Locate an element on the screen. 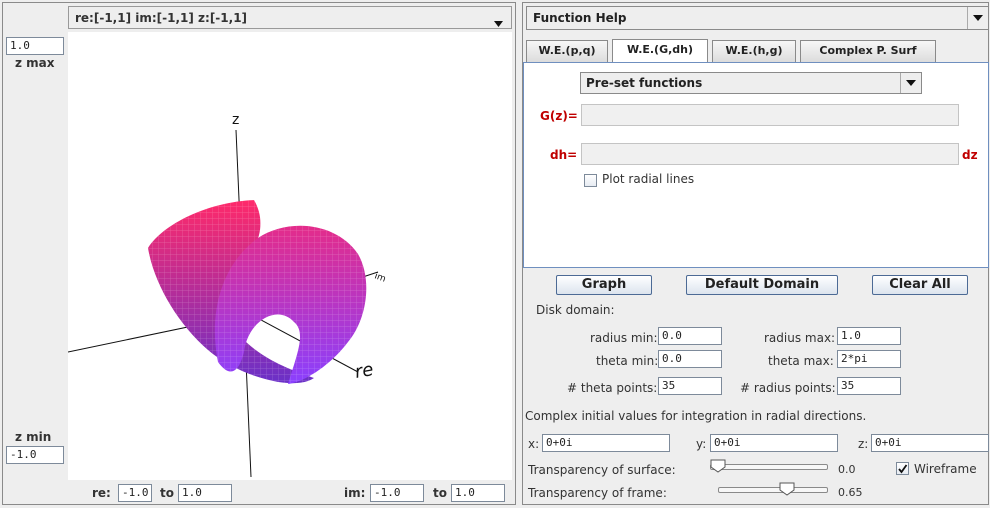 This screenshot has width=990, height=508. x-label: x: is located at coordinates (534, 444).